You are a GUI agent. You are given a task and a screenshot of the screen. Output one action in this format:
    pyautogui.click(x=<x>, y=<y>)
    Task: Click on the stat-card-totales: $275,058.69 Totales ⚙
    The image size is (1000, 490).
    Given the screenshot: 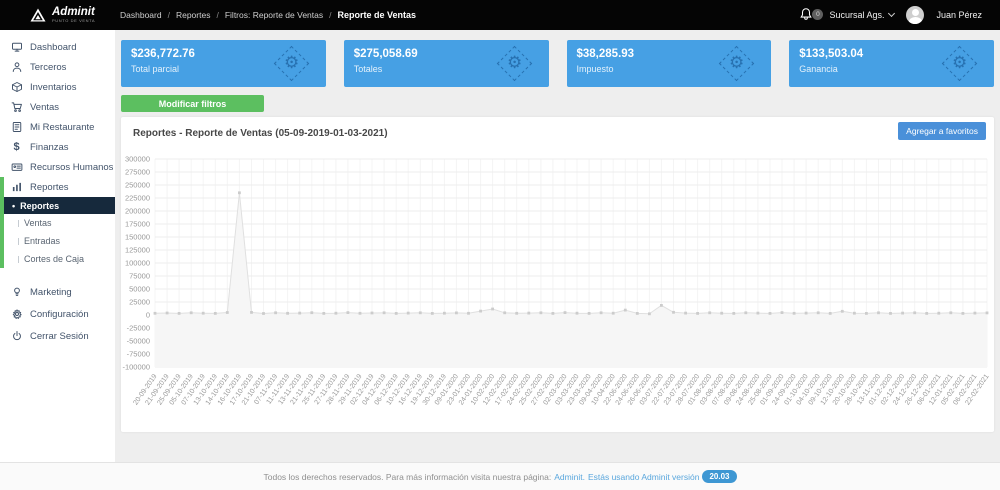 What is the action you would take?
    pyautogui.click(x=446, y=63)
    